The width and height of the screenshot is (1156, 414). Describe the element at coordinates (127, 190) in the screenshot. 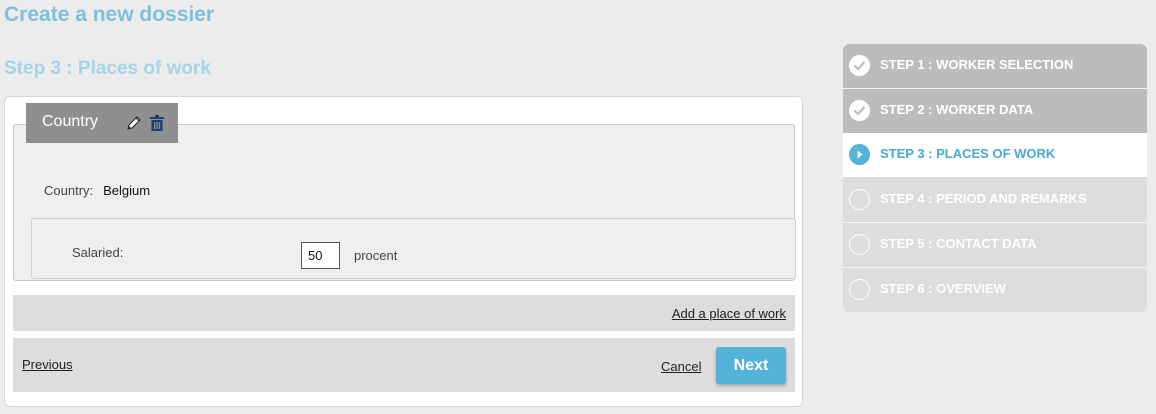

I see `country-value: Belgium` at that location.